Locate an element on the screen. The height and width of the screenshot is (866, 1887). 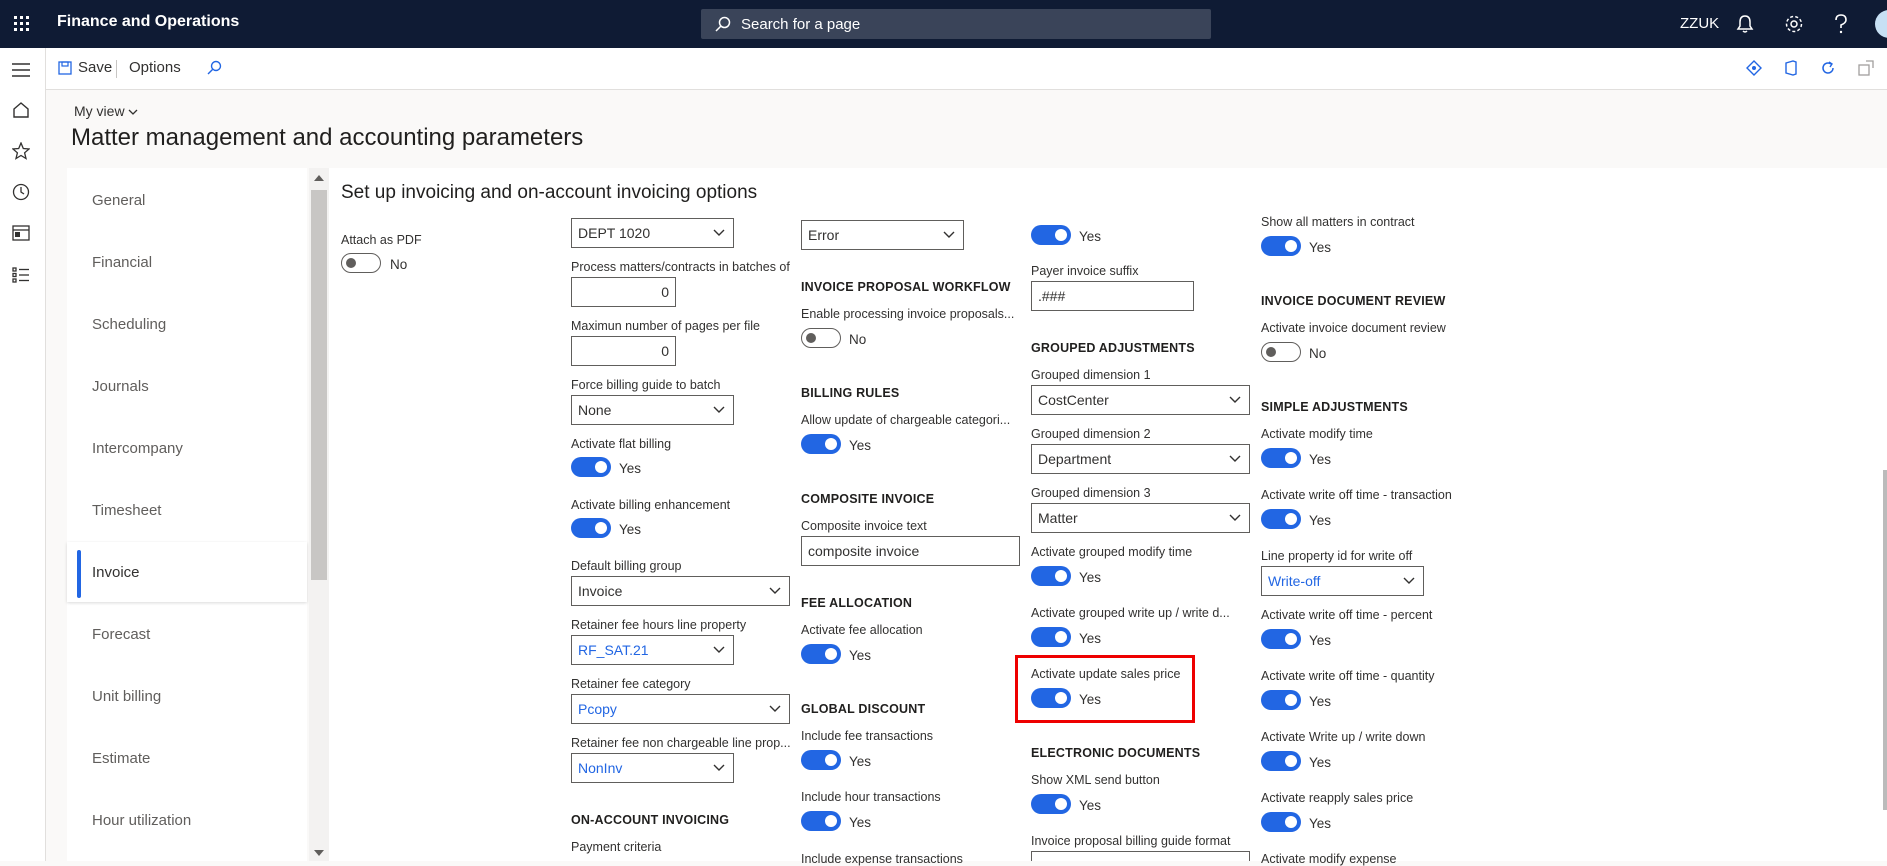
modify-time-value: Yes is located at coordinates (1320, 459).